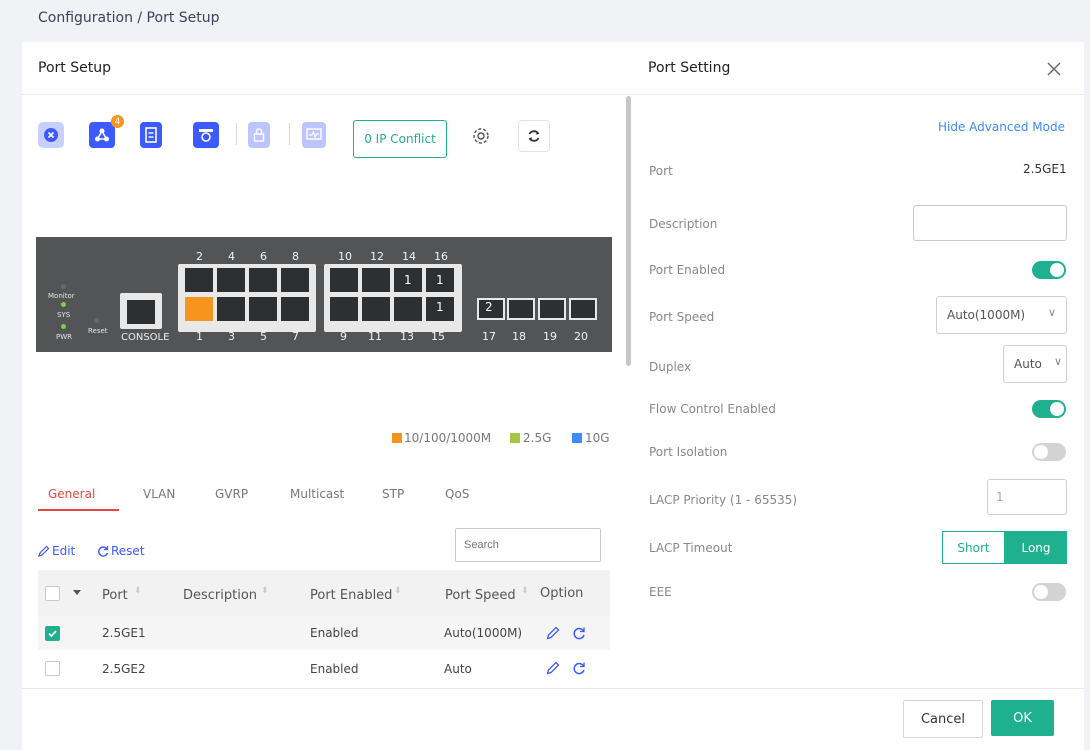 The height and width of the screenshot is (750, 1090). I want to click on column-header-description: Description, so click(220, 595).